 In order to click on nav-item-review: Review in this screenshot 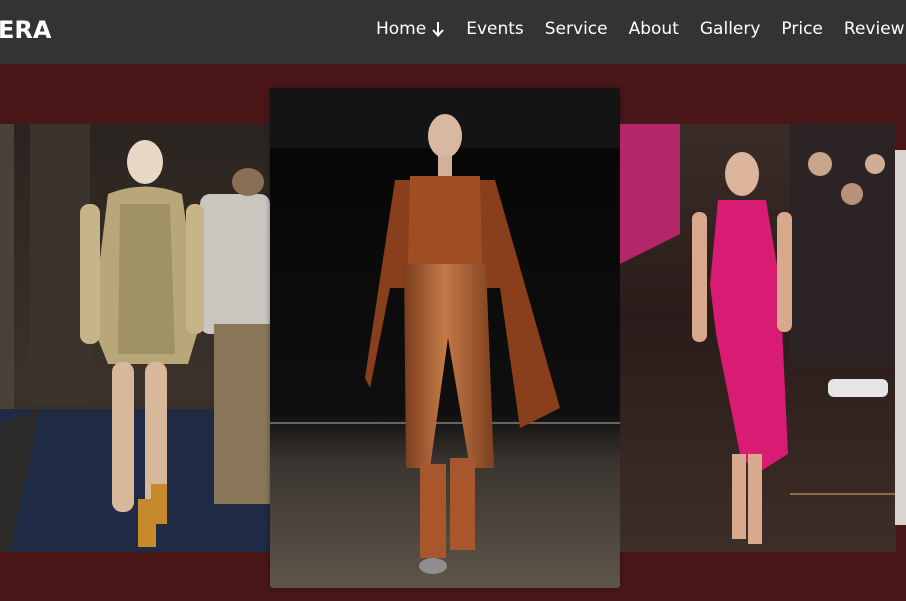, I will do `click(874, 29)`.